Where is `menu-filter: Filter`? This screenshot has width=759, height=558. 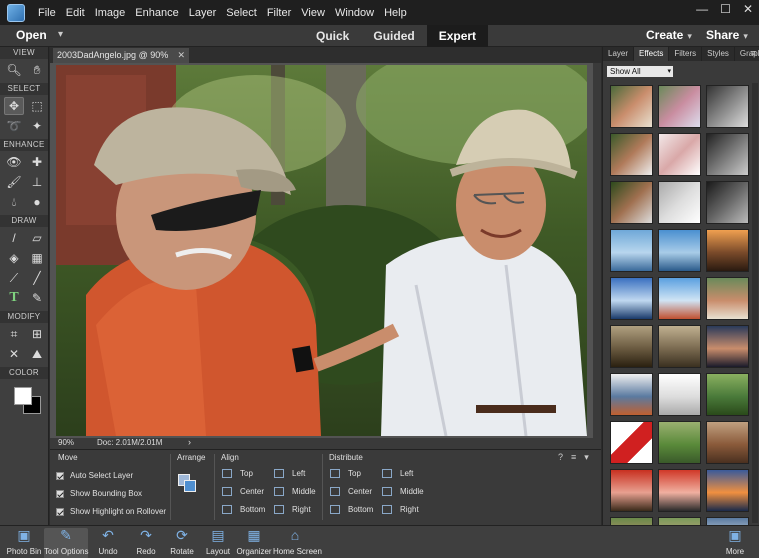 menu-filter: Filter is located at coordinates (279, 13).